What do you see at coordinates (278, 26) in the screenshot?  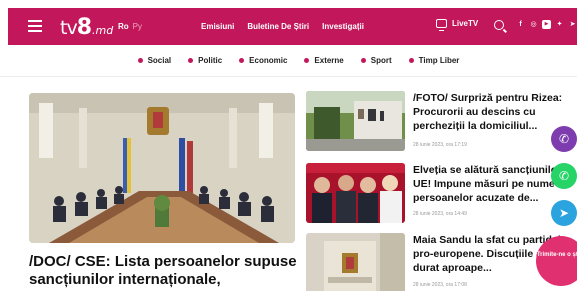 I see `nav-buletine: Buletine De Știri` at bounding box center [278, 26].